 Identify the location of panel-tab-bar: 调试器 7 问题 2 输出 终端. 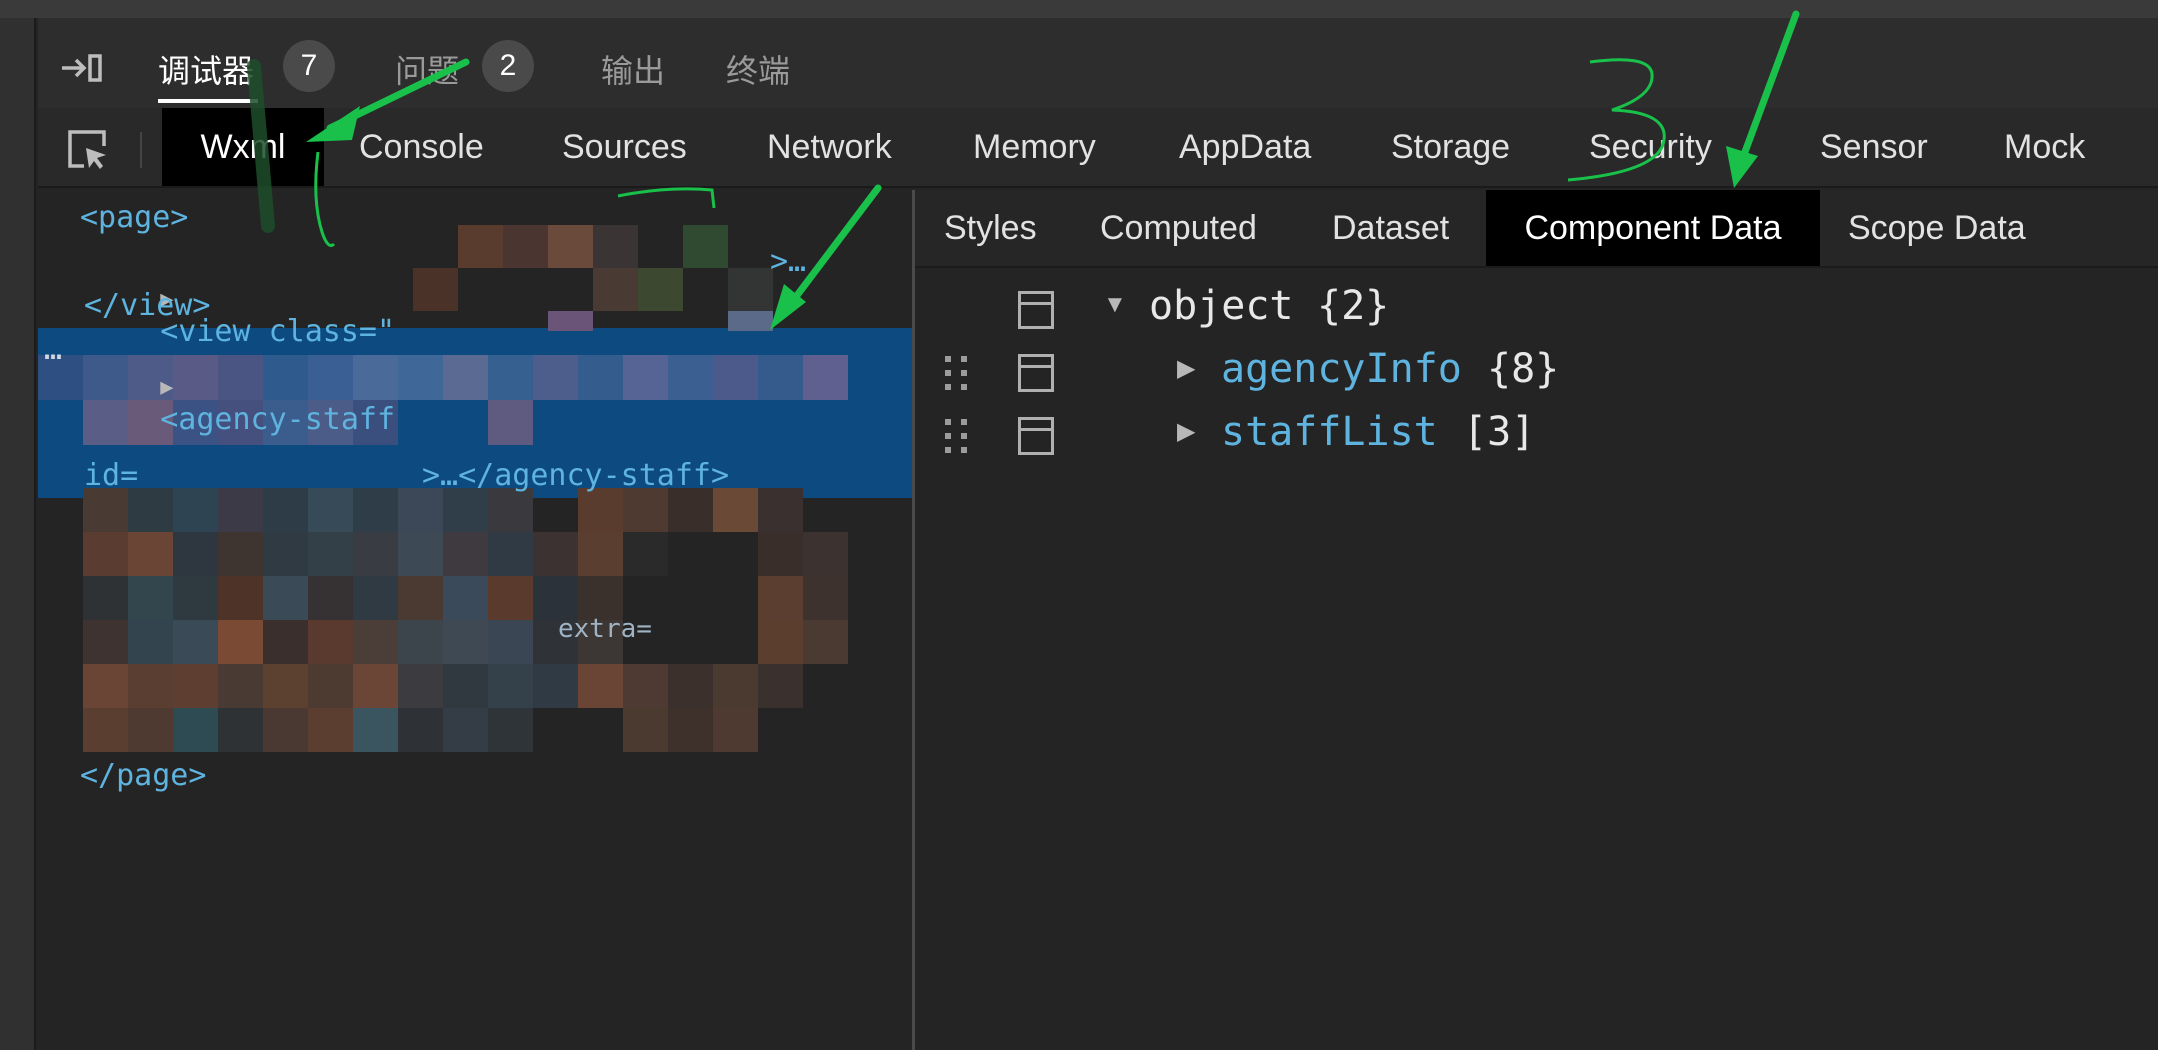
(1098, 63).